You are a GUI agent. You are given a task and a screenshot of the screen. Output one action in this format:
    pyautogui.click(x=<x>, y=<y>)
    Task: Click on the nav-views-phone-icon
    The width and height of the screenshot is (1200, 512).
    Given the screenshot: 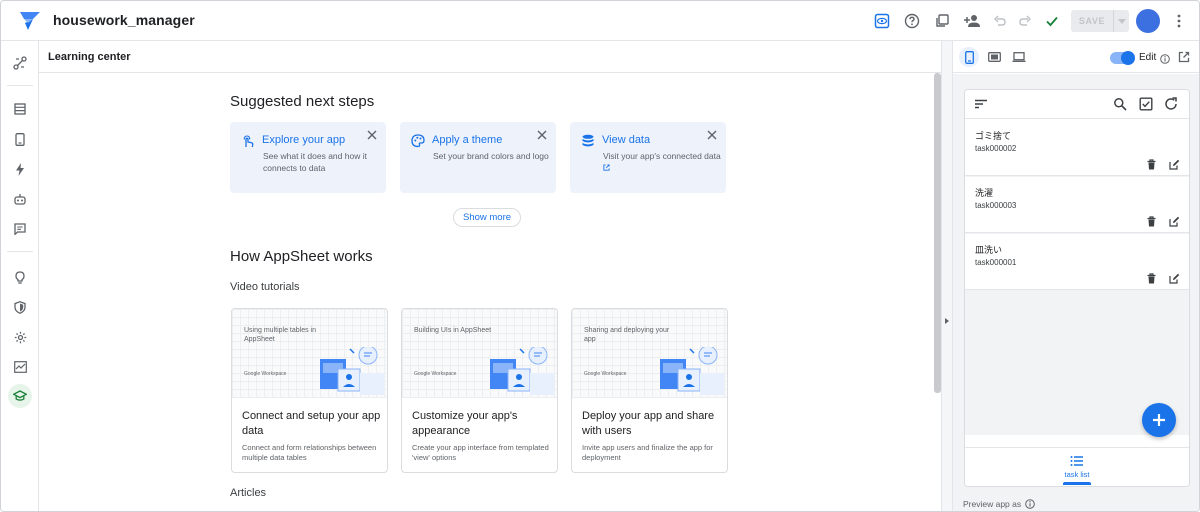 What is the action you would take?
    pyautogui.click(x=20, y=139)
    